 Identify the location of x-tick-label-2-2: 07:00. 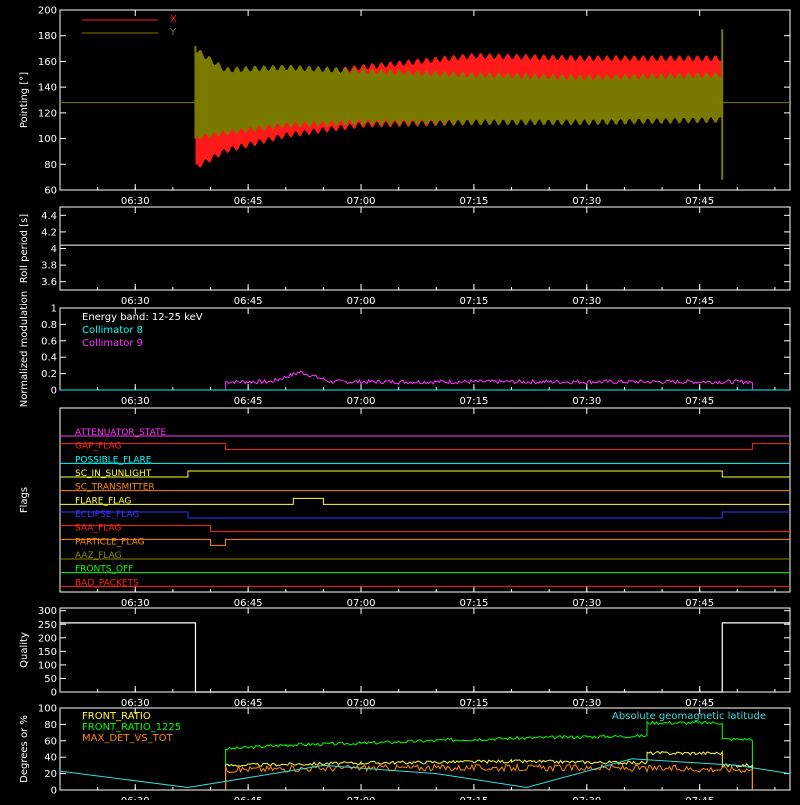
(361, 301).